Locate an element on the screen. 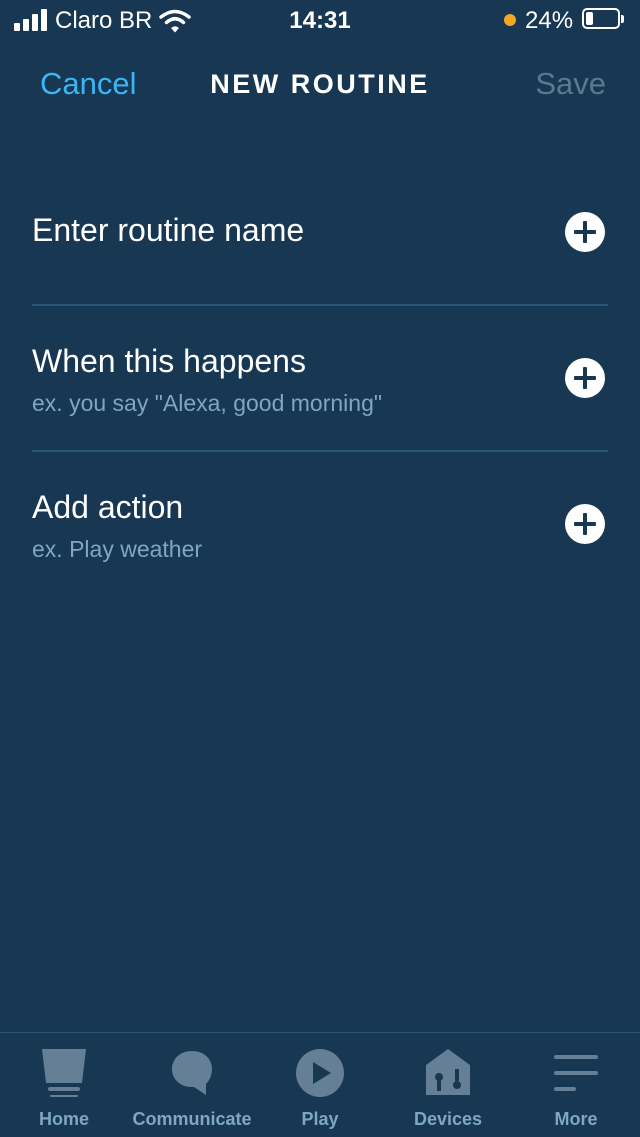 This screenshot has height=1137, width=640. battery-icon is located at coordinates (603, 18).